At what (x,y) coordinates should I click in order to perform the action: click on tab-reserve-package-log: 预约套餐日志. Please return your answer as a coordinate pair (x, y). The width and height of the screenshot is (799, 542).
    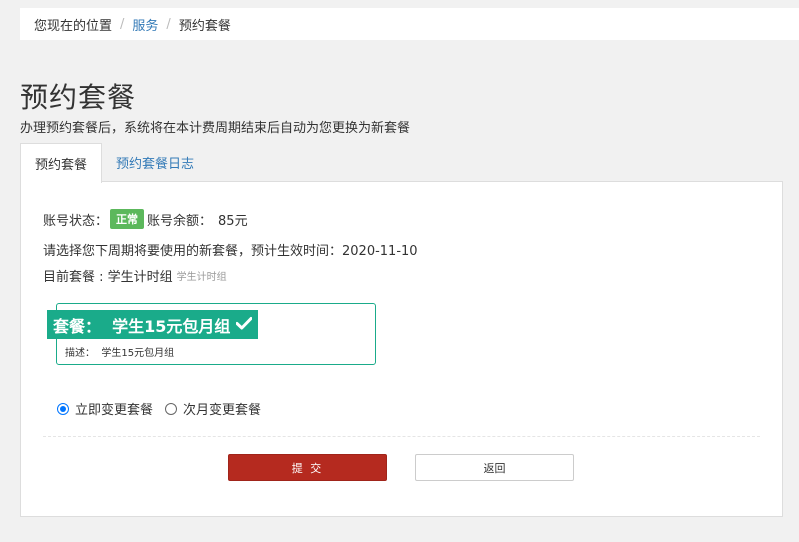
    Looking at the image, I should click on (155, 162).